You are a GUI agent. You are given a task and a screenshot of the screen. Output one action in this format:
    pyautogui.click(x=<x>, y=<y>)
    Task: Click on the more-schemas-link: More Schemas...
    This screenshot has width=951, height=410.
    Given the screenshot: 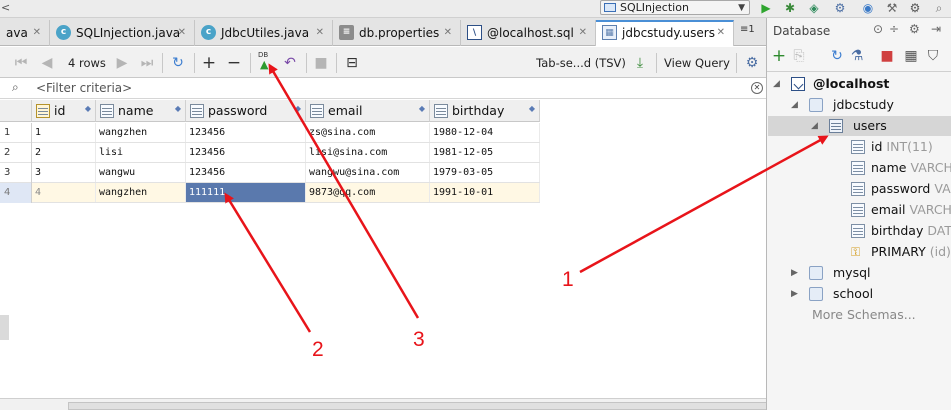 What is the action you would take?
    pyautogui.click(x=880, y=315)
    